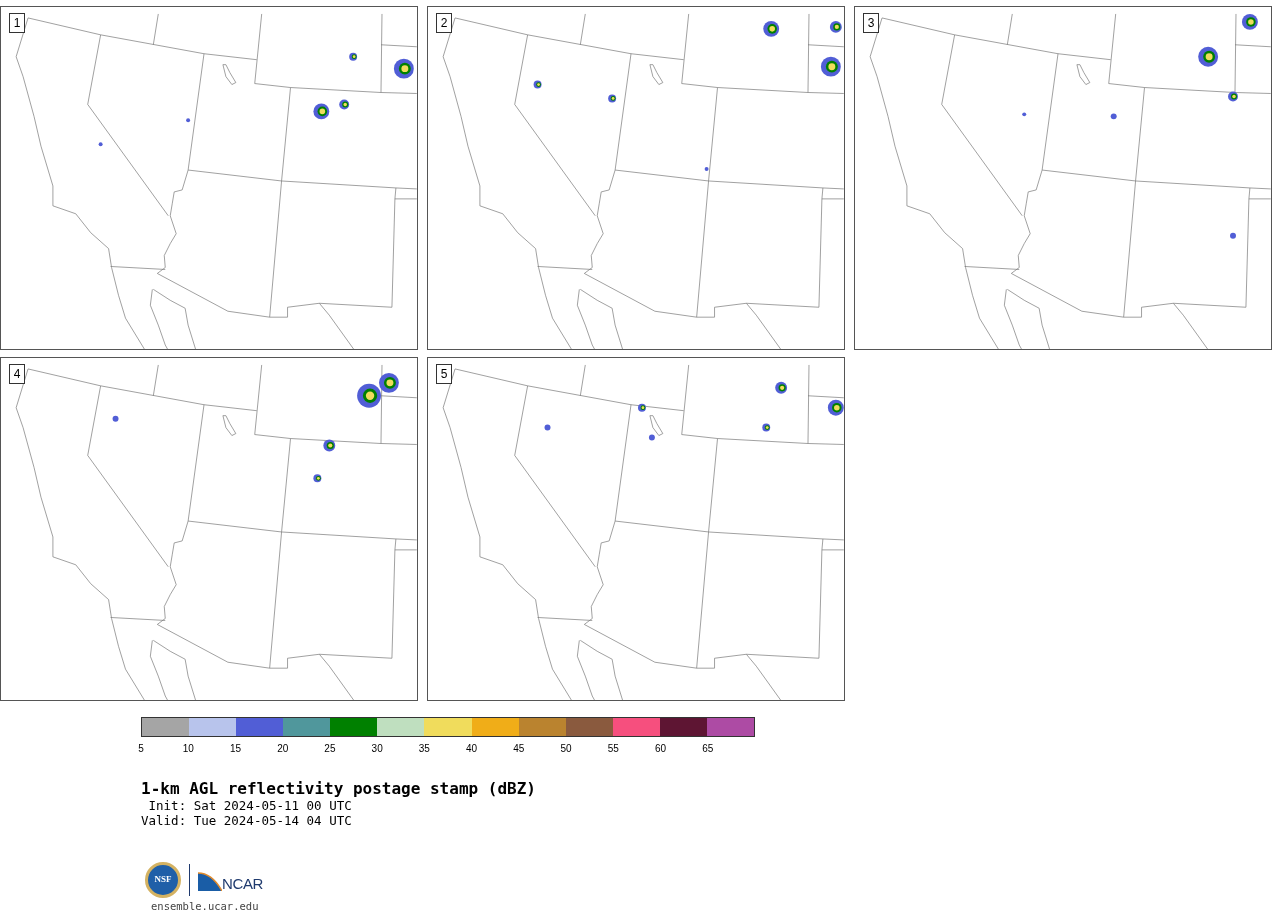 Image resolution: width=1280 pixels, height=920 pixels. Describe the element at coordinates (660, 748) in the screenshot. I see `tick-label: 60` at that location.